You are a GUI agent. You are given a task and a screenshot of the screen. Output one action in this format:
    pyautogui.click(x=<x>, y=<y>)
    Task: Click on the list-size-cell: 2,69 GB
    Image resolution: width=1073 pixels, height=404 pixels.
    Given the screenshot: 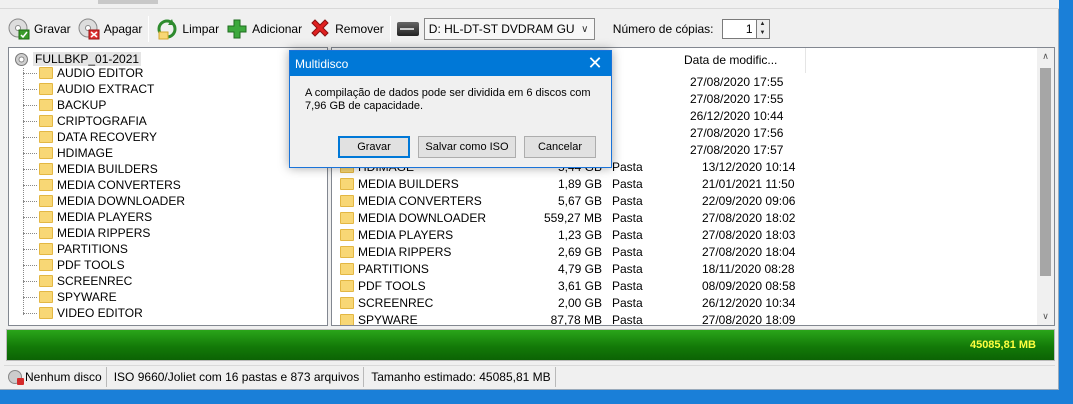 What is the action you would take?
    pyautogui.click(x=579, y=251)
    